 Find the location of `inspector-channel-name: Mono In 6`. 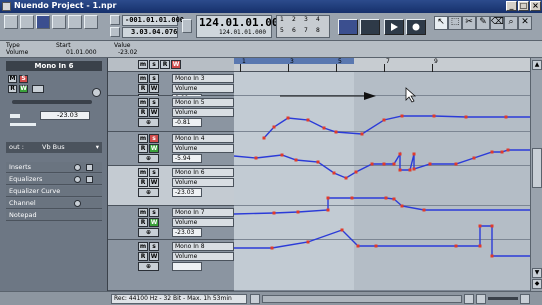

inspector-channel-name: Mono In 6 is located at coordinates (54, 66).